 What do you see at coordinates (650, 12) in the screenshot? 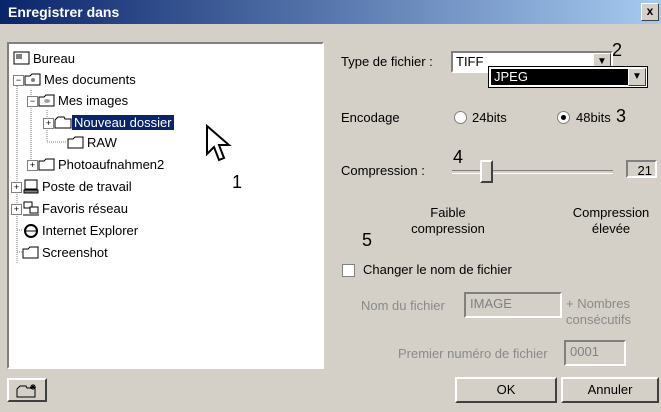
I see `close-button: x` at bounding box center [650, 12].